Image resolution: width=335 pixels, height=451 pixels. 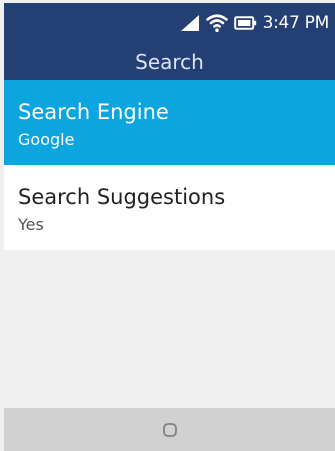 I want to click on setting-label: Search Engine, so click(x=93, y=112).